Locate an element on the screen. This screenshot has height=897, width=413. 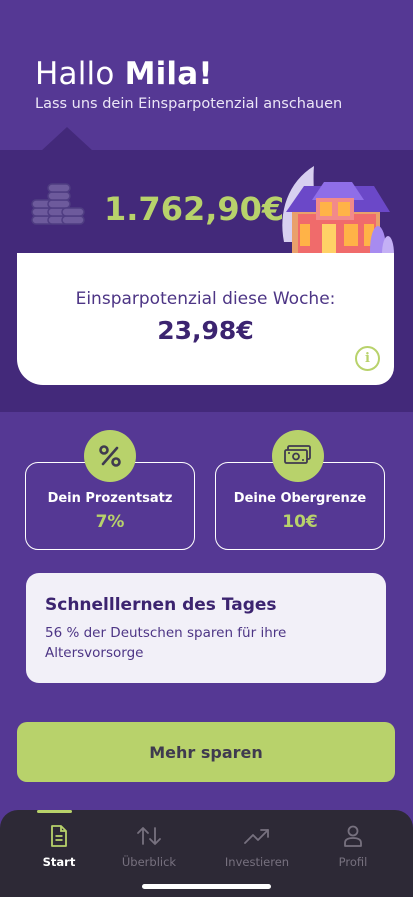
balance-amount: 1.762,90€ is located at coordinates (194, 209).